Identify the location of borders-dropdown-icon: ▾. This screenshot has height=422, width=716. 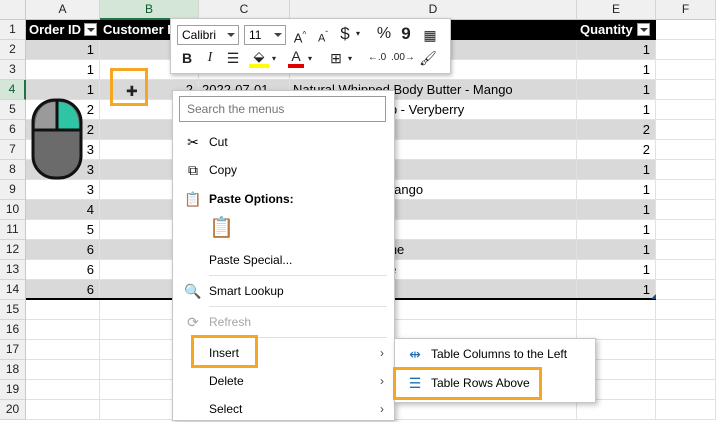
(350, 59).